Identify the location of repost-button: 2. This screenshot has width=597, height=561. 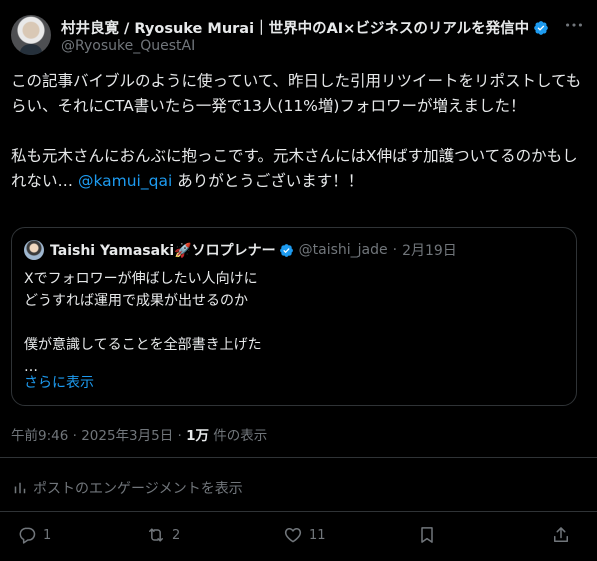
(163, 535).